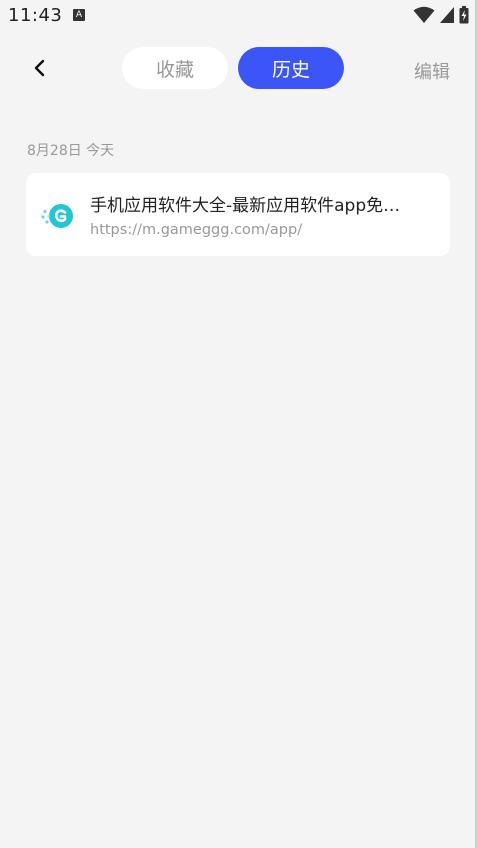 The image size is (477, 848). I want to click on back-button, so click(40, 68).